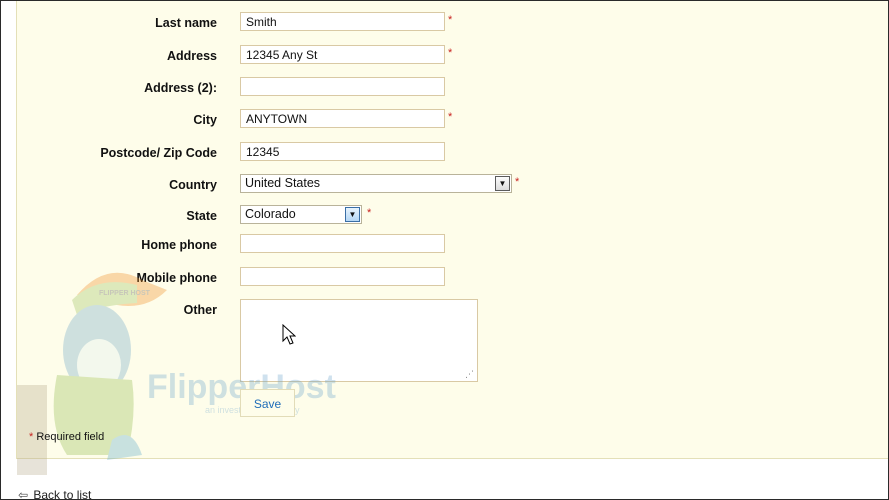 The height and width of the screenshot is (500, 889). Describe the element at coordinates (376, 183) in the screenshot. I see `country-select: United States ▼` at that location.